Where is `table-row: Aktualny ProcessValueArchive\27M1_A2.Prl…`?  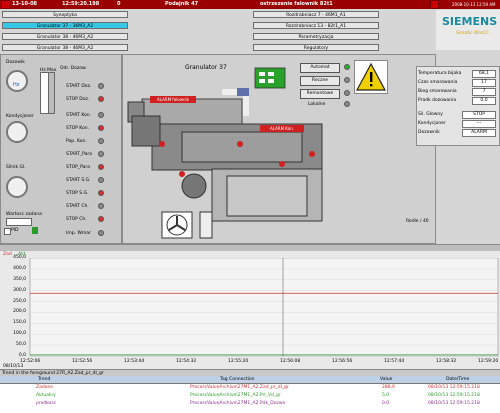 table-row: Aktualny ProcessValueArchive\27M1_A2.Prl… is located at coordinates (250, 396).